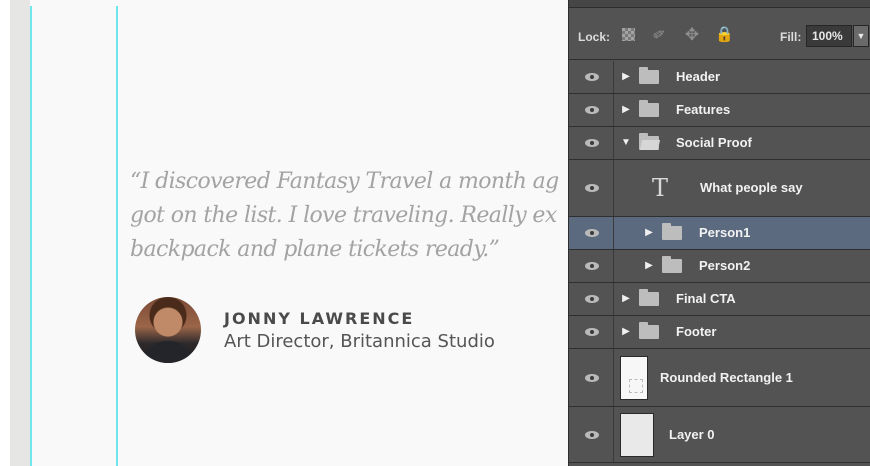 This screenshot has width=870, height=466. I want to click on lock-toolbar: Lock: ✏ ✥ 🔒 Fill: 100% ▼, so click(719, 34).